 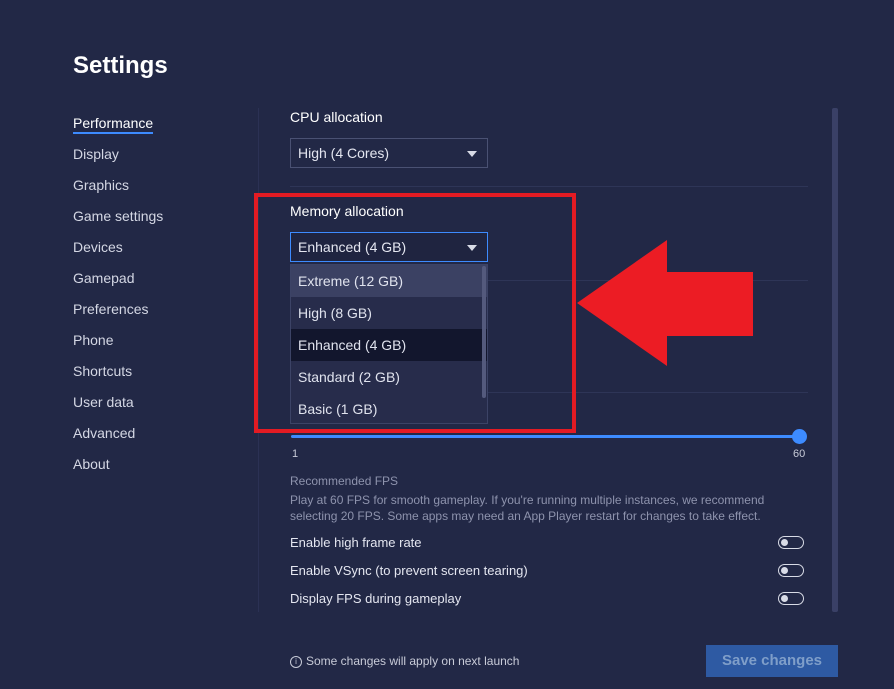 I want to click on section-divider, so click(x=549, y=186).